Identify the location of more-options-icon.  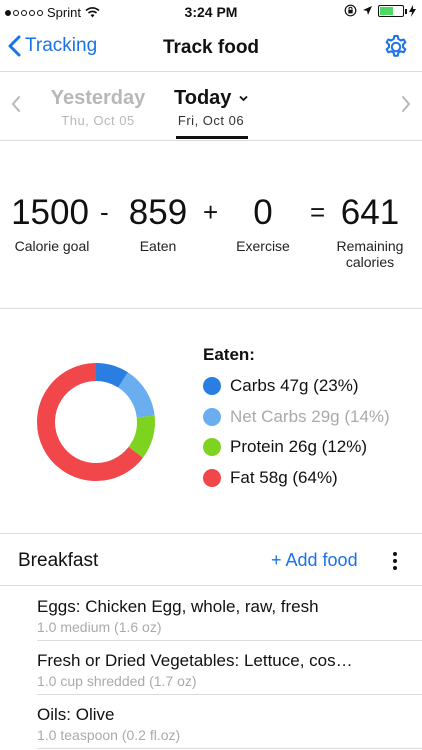
(395, 561).